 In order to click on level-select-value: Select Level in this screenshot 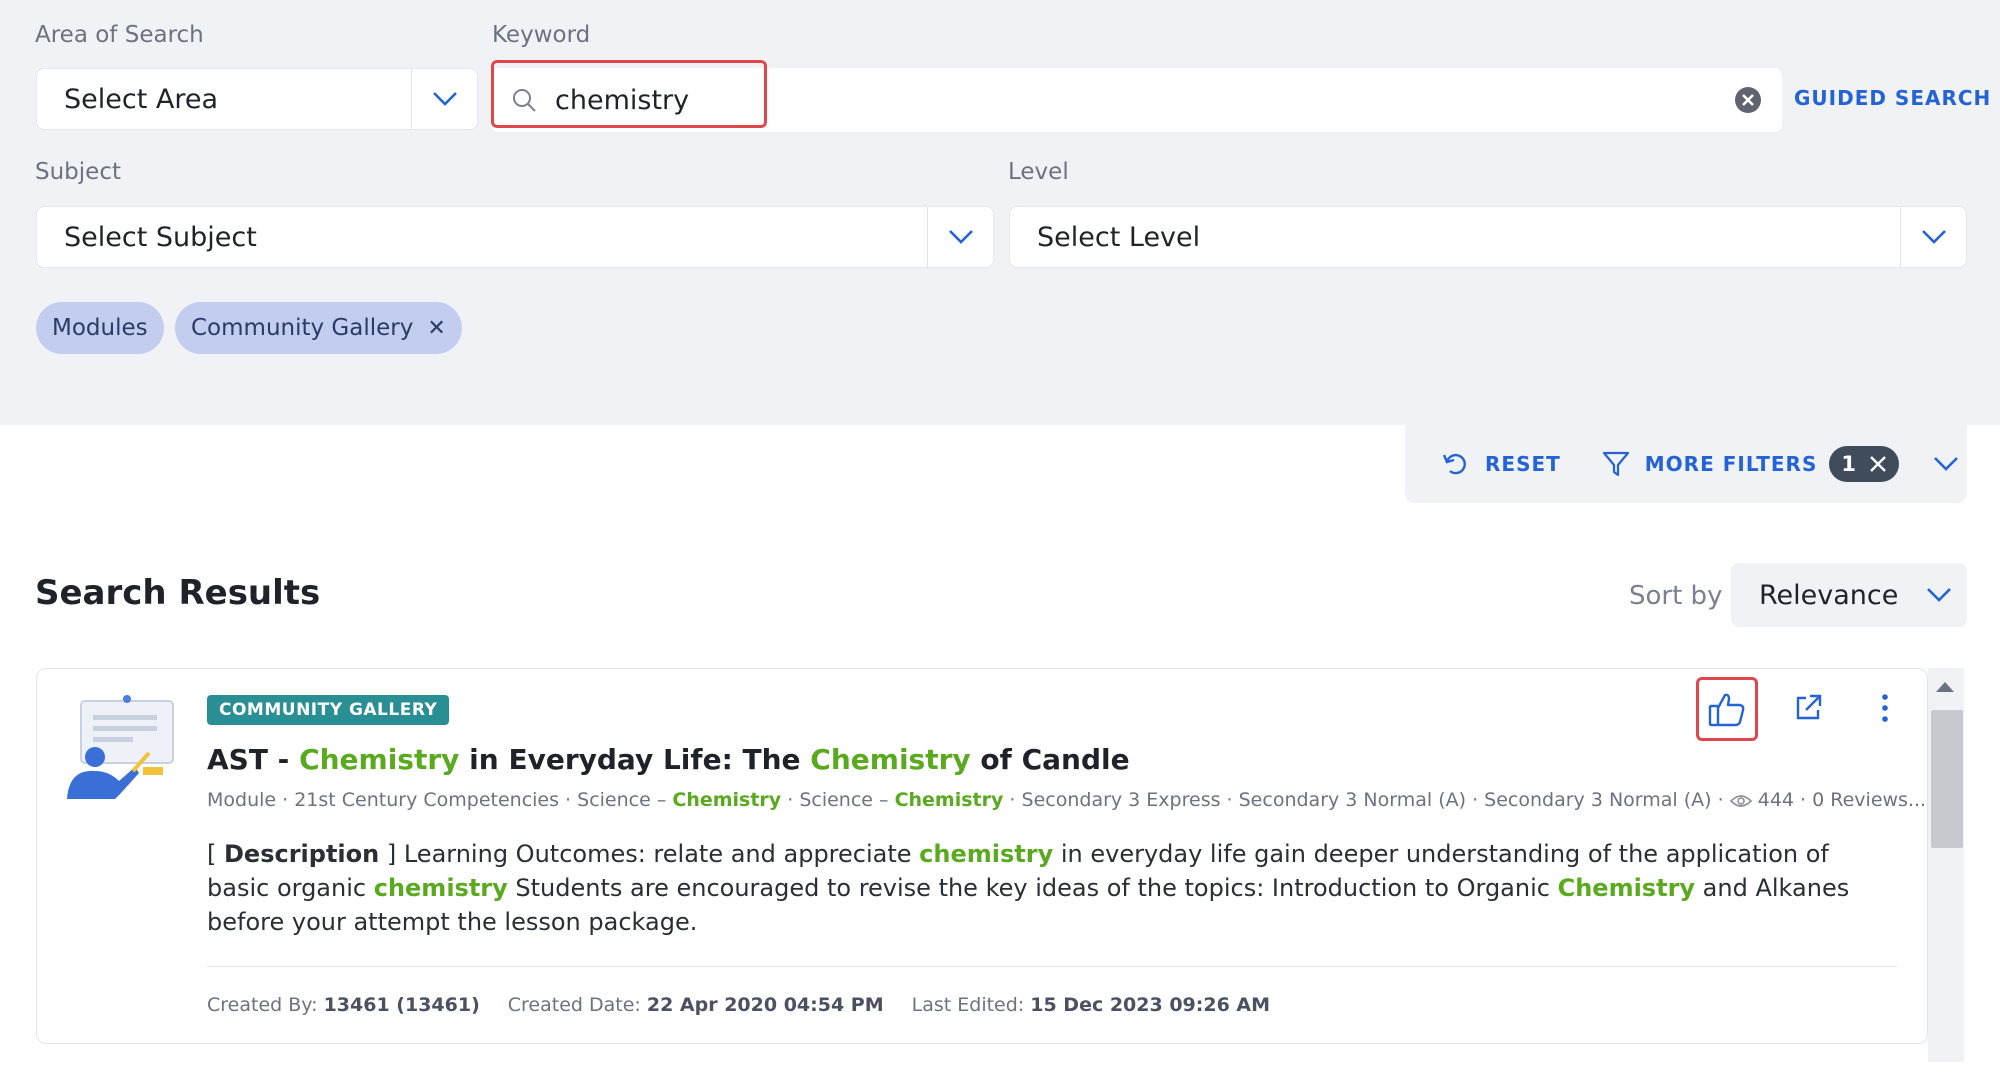, I will do `click(1119, 237)`.